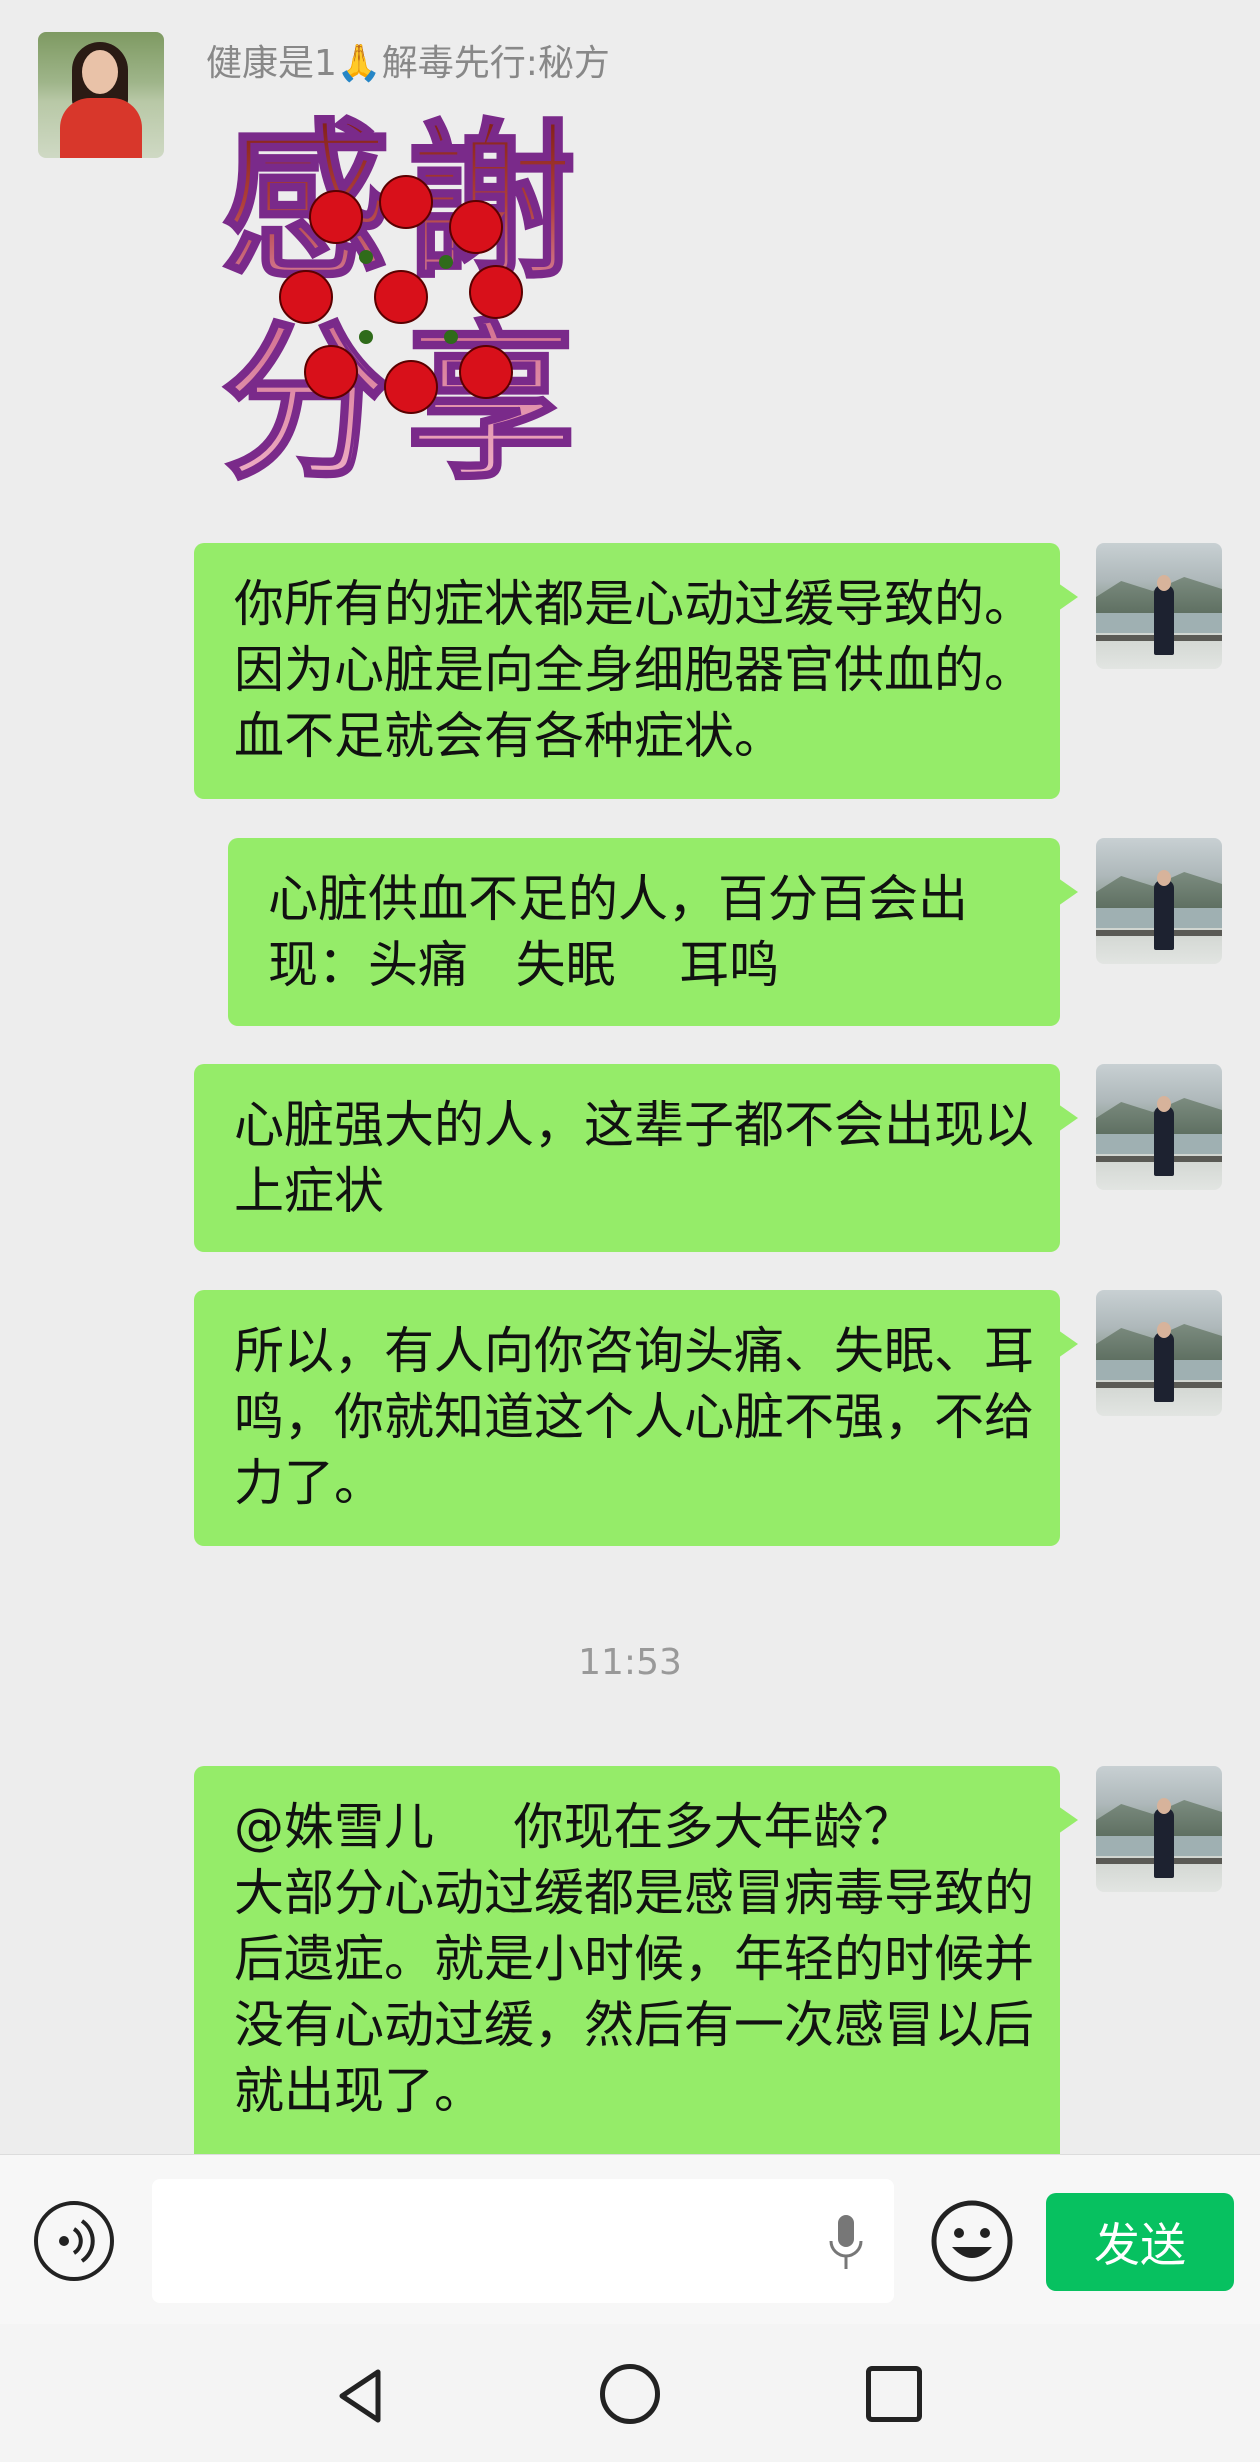 This screenshot has height=2462, width=1260. I want to click on message-bubble: 心脏供血不足的人，百分百会出现：头痛 失眠 耳鸣, so click(653, 932).